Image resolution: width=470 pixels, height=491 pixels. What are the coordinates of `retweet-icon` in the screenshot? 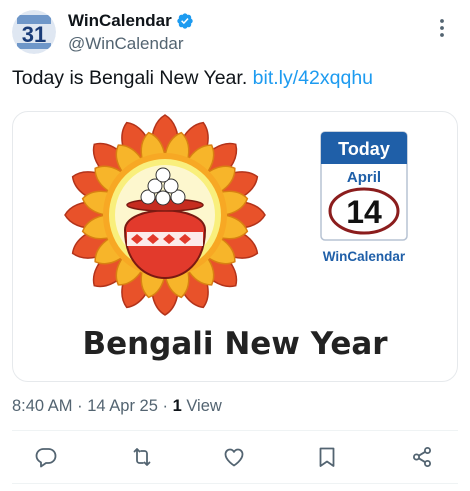 It's located at (142, 457).